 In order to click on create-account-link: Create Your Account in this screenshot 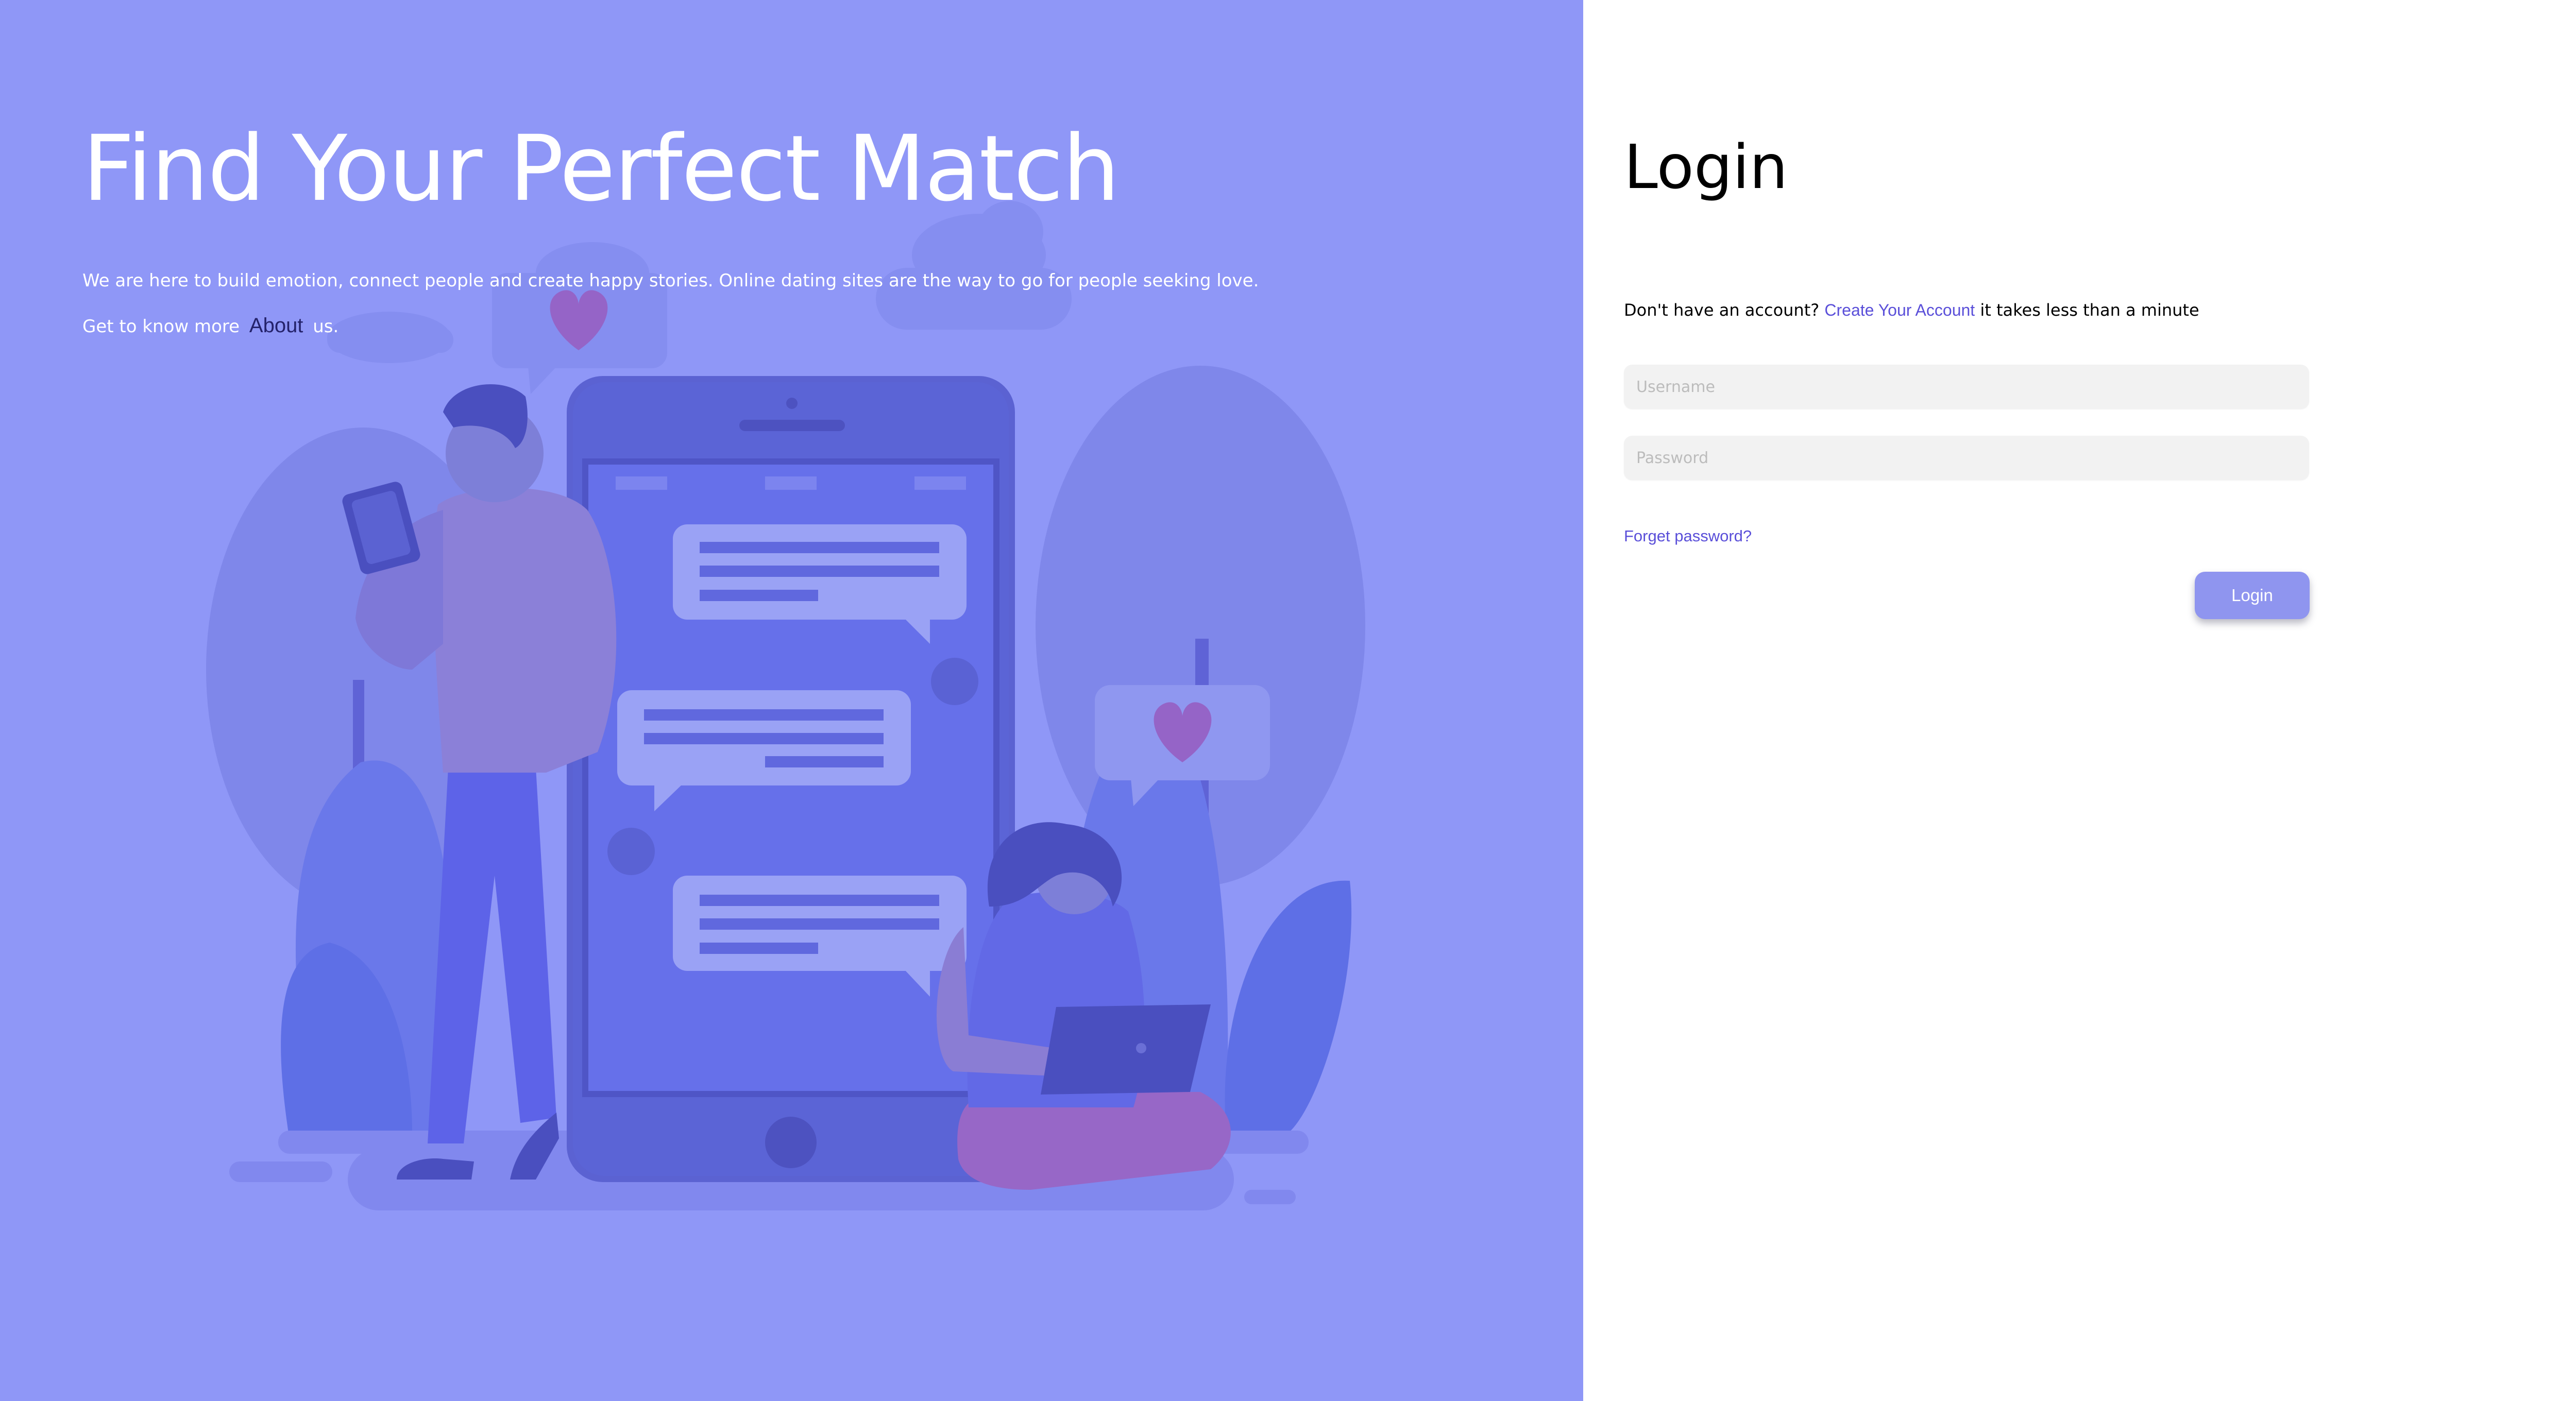, I will do `click(1899, 310)`.